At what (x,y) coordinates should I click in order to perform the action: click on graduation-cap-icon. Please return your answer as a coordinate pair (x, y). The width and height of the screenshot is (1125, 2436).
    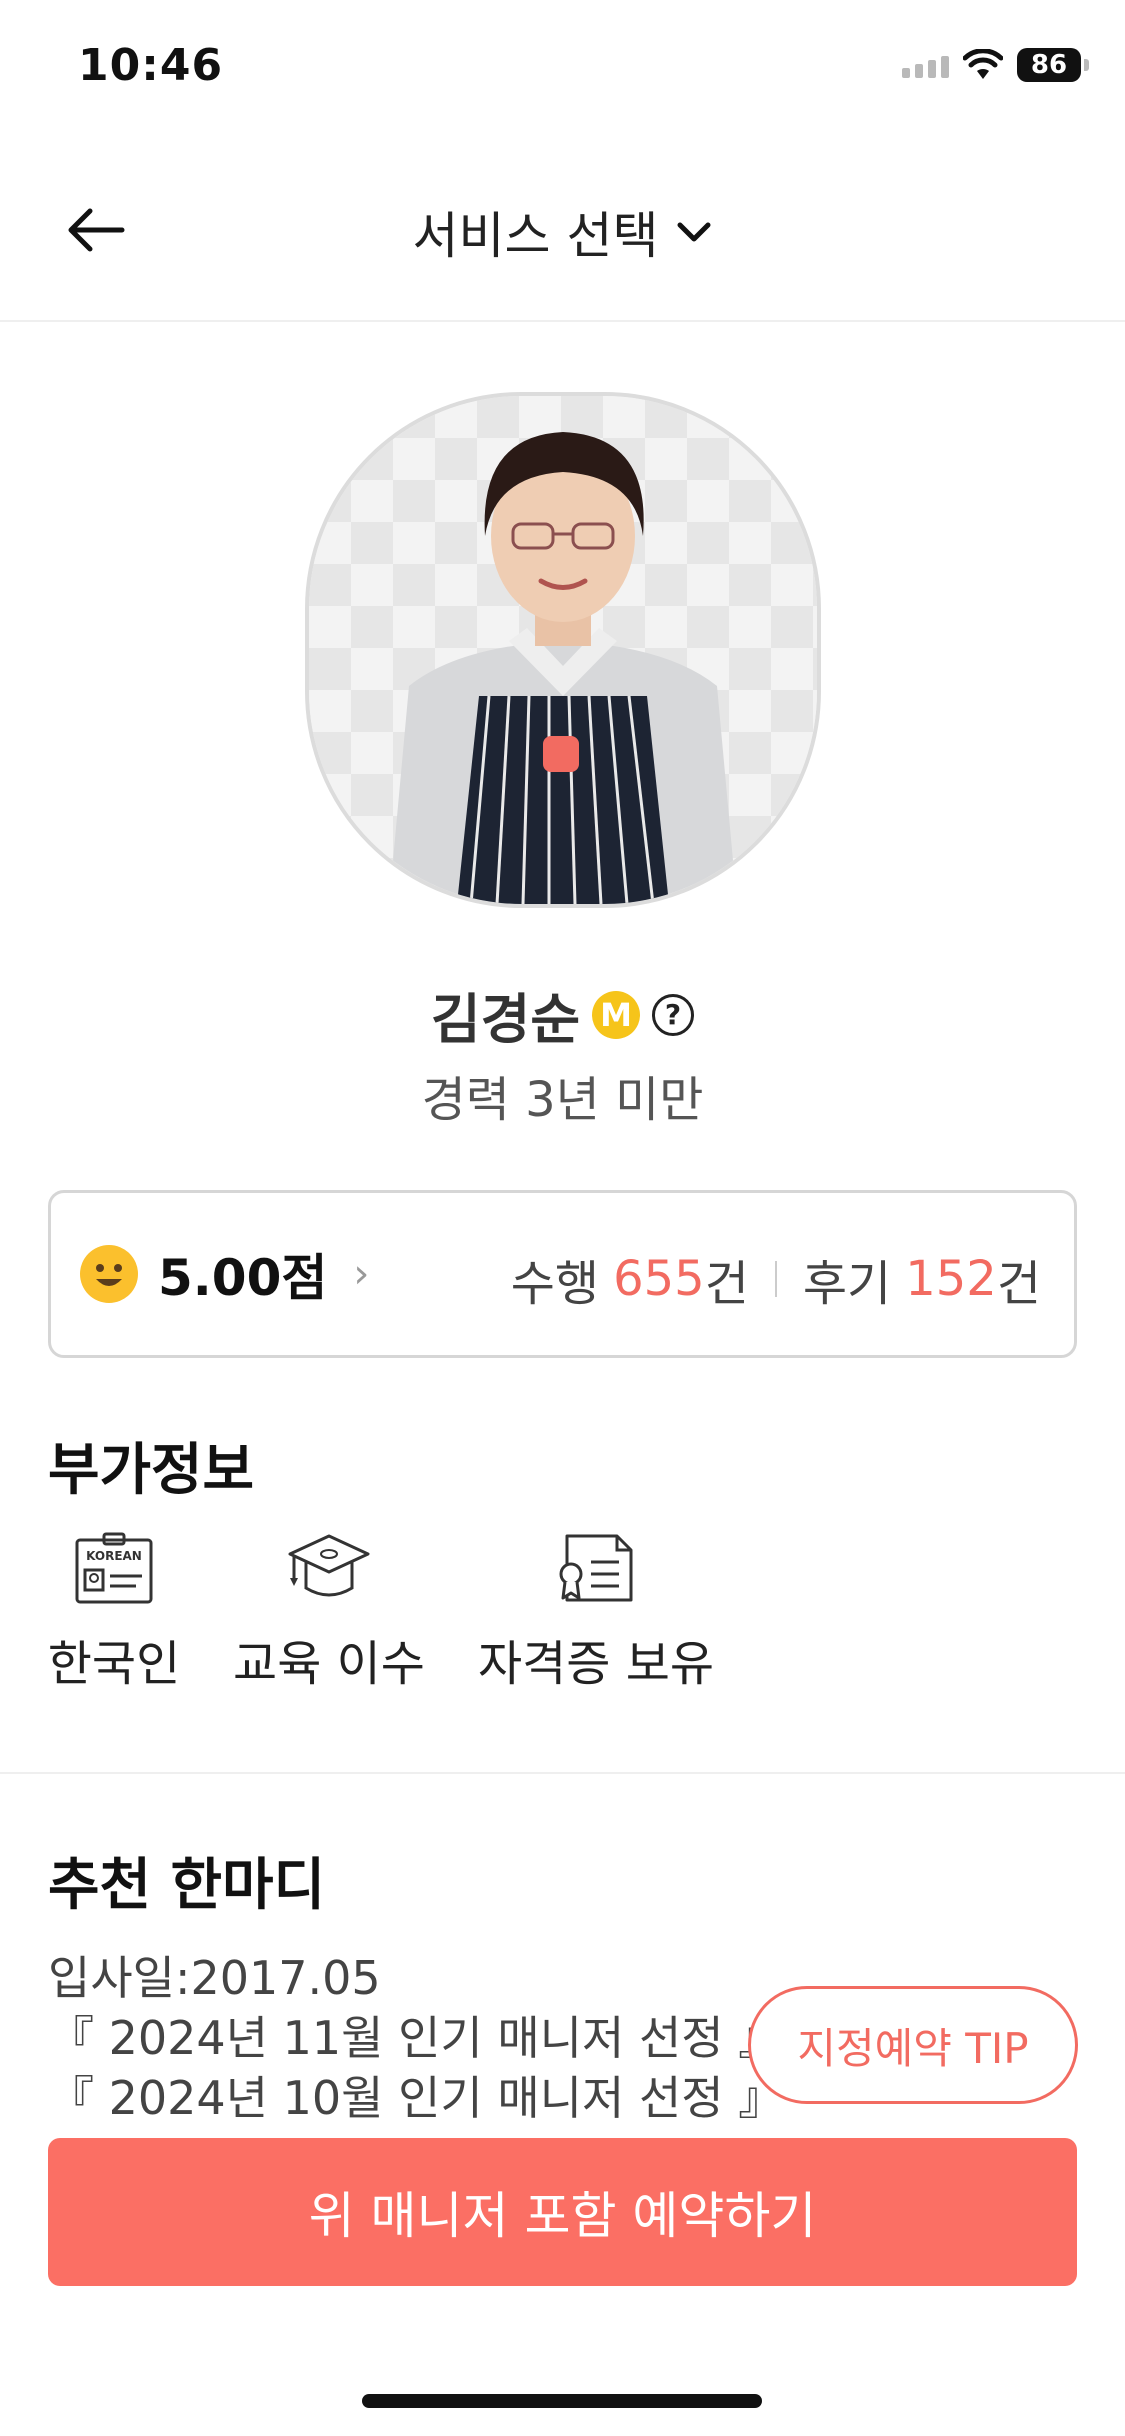
    Looking at the image, I should click on (329, 1565).